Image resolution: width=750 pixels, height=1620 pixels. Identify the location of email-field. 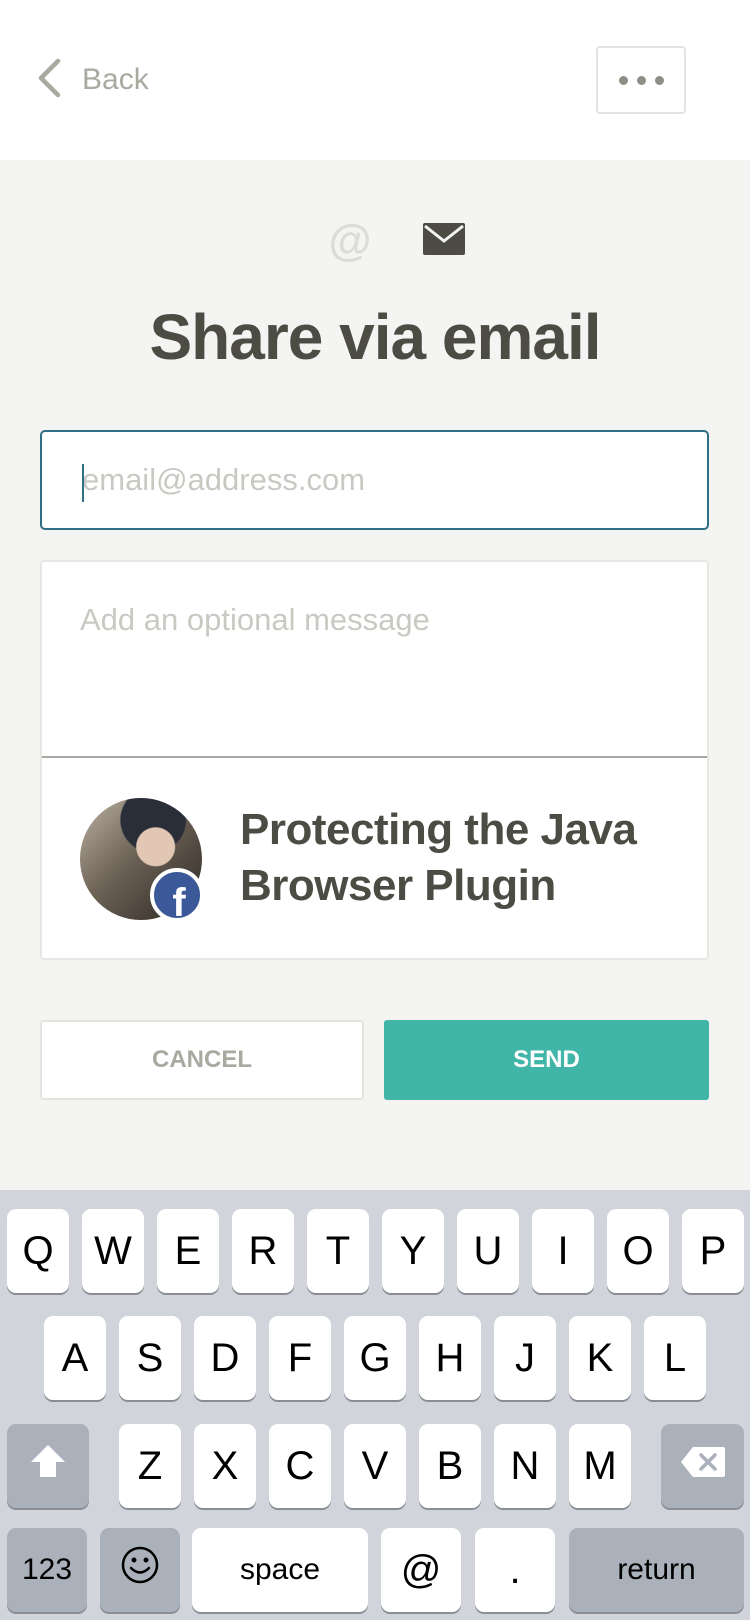
(374, 480).